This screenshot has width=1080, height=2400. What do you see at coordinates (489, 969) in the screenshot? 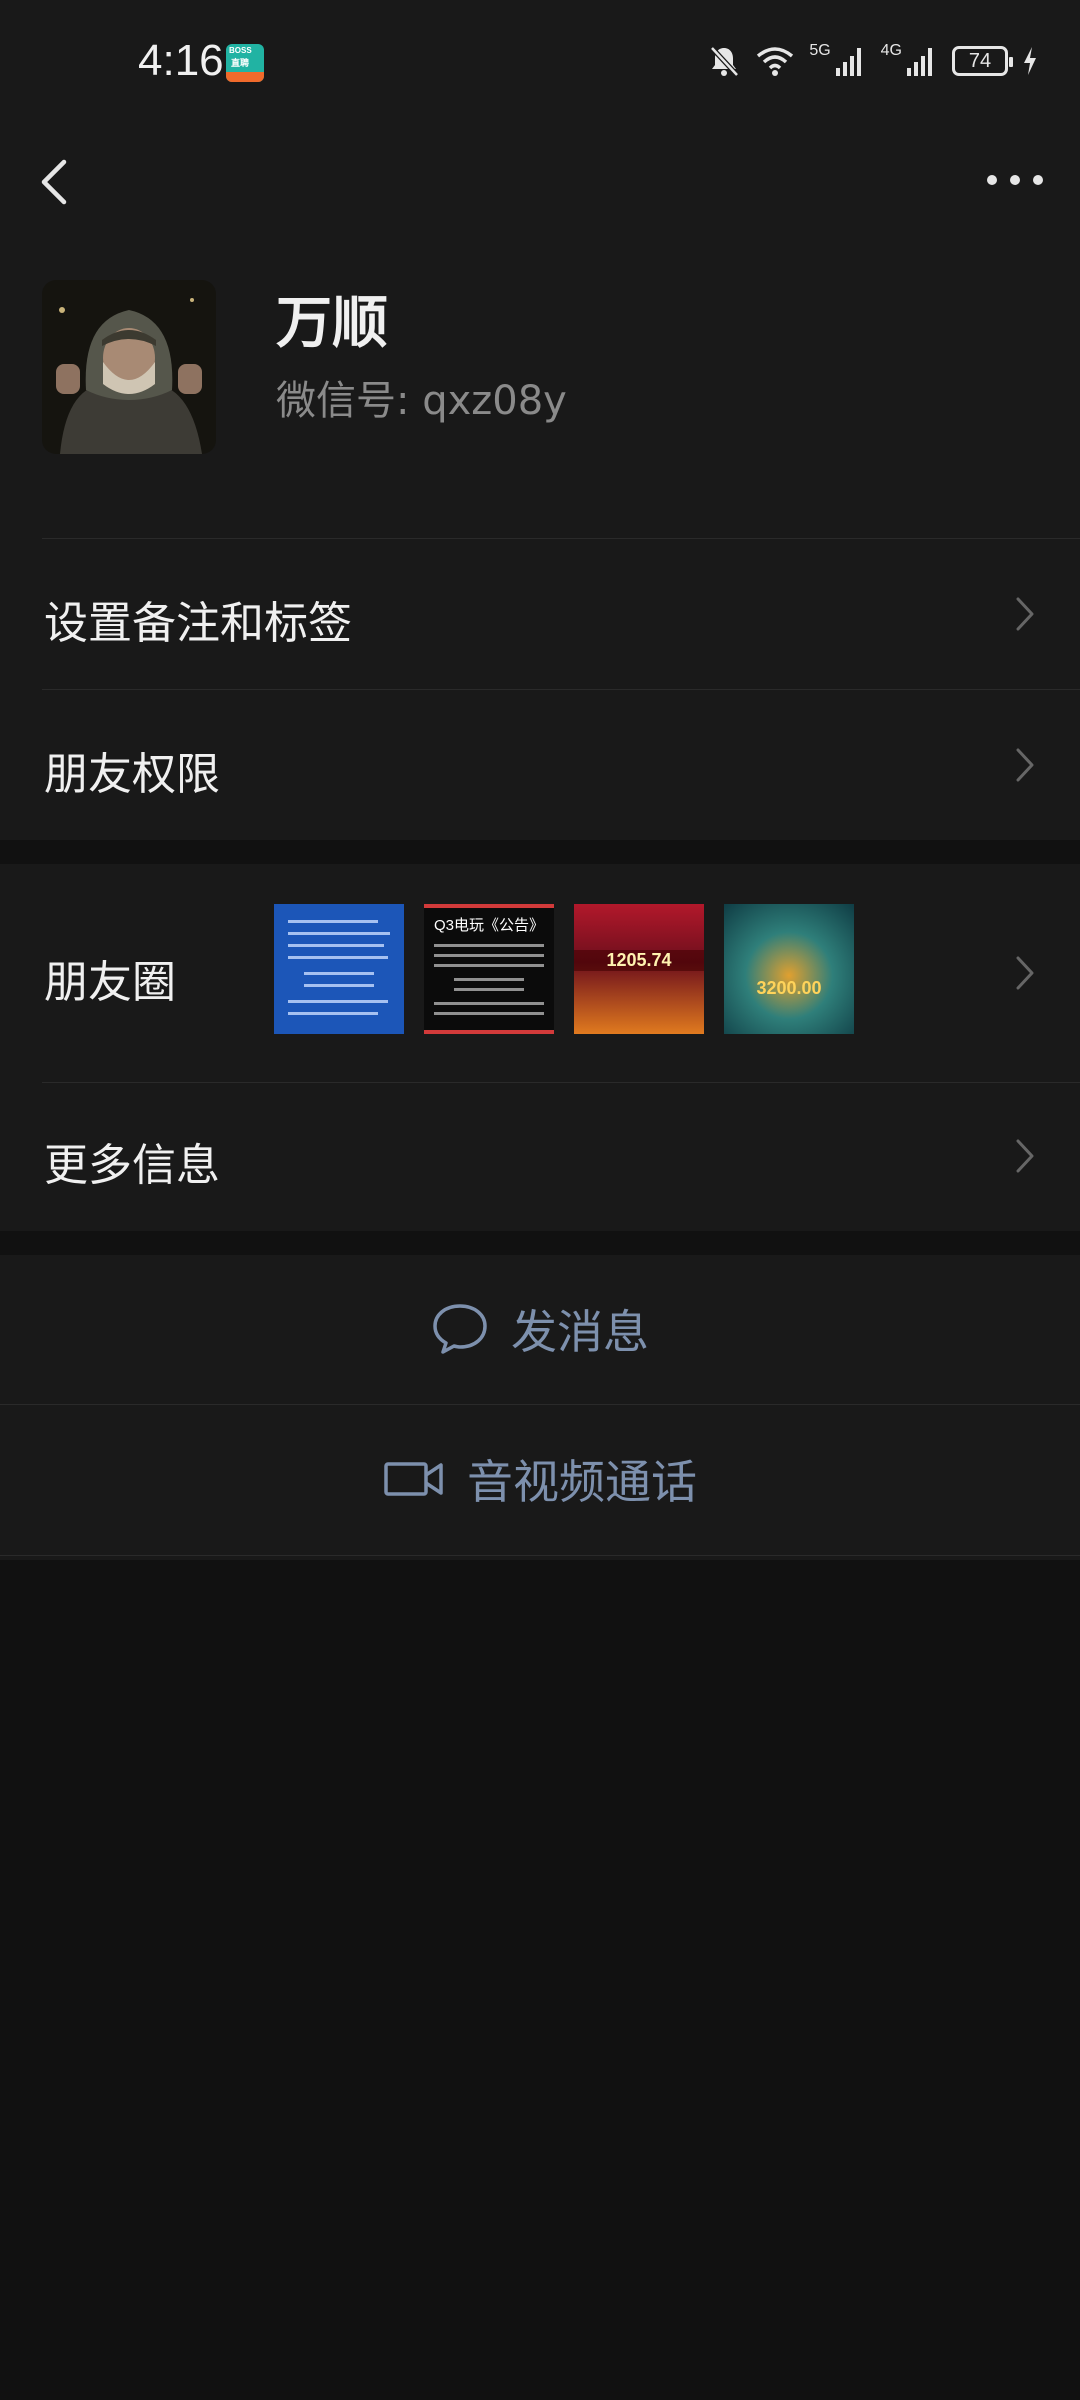
I see `moments-thumbnail: Q3电玩《公告》` at bounding box center [489, 969].